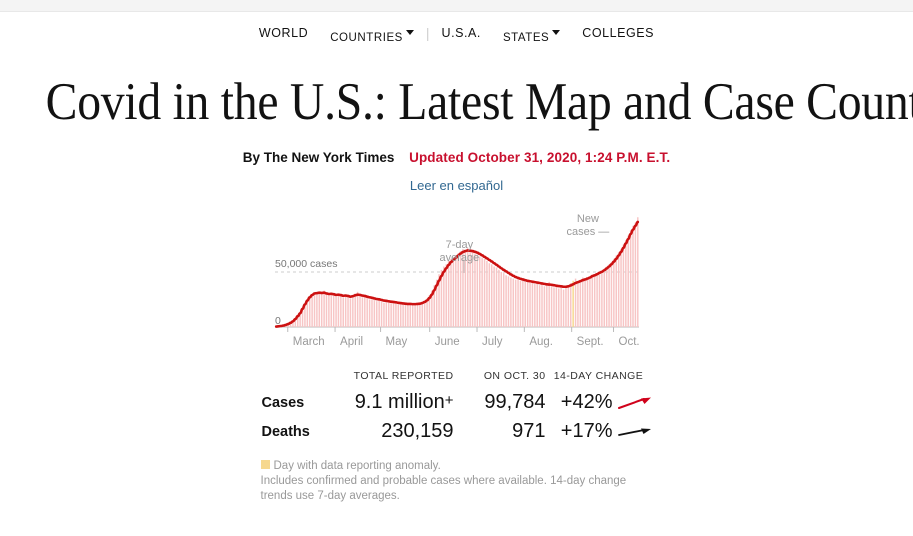 Image resolution: width=913 pixels, height=536 pixels. I want to click on footnote-anomaly-text: Day with data reporting anomaly., so click(357, 466).